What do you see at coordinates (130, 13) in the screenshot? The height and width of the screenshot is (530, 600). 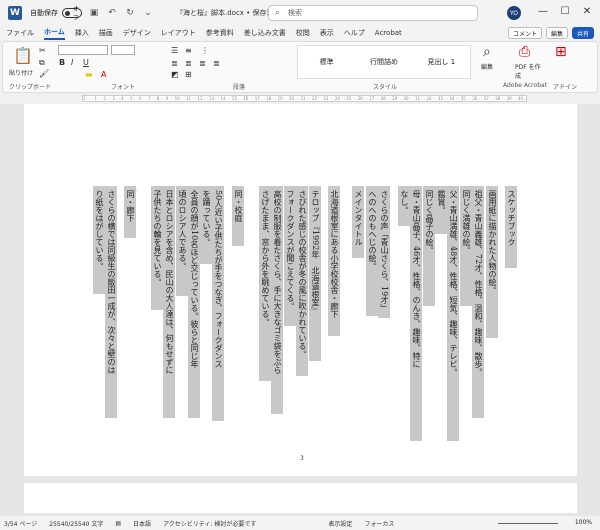 I see `redo-icon: ↻` at bounding box center [130, 13].